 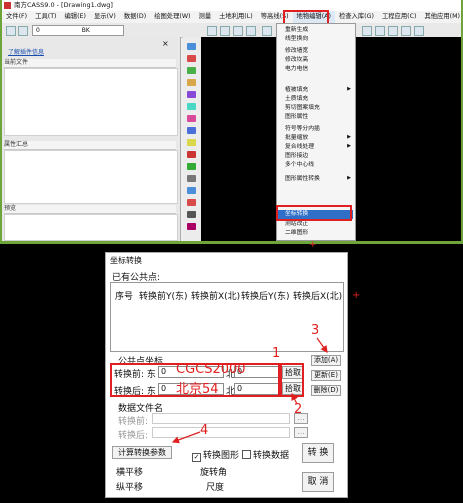 What do you see at coordinates (186, 437) in the screenshot?
I see `arrow-to-calc` at bounding box center [186, 437].